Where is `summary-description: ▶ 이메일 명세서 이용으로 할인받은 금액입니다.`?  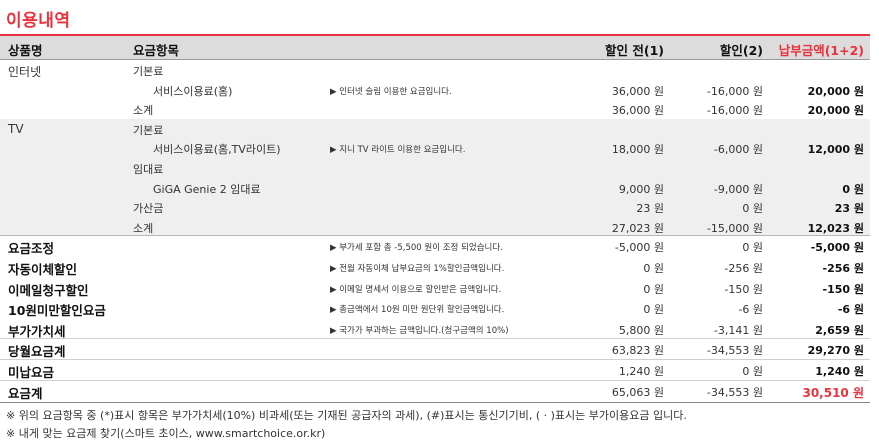 summary-description: ▶ 이메일 명세서 이용으로 할인받은 금액입니다. is located at coordinates (416, 289).